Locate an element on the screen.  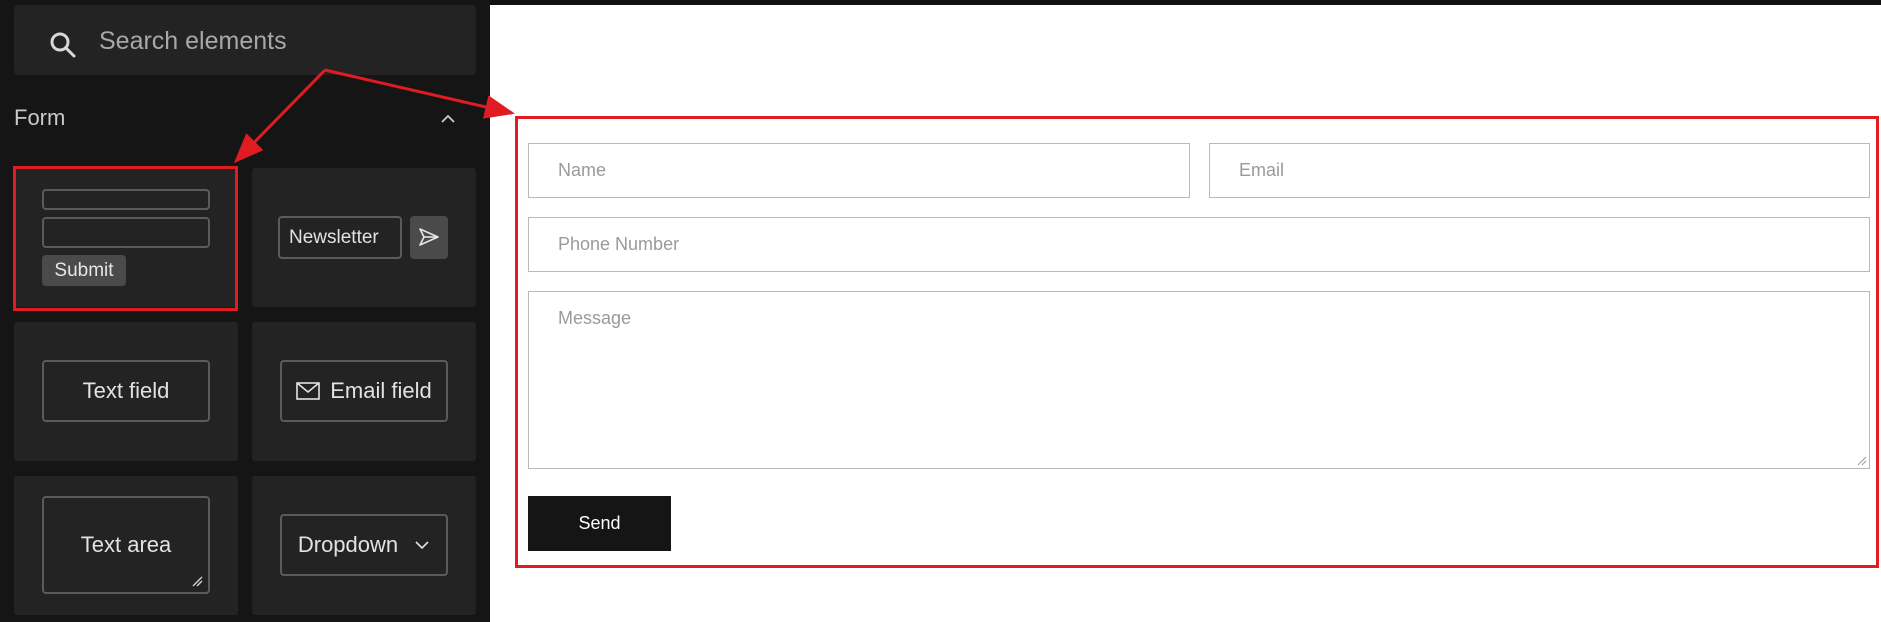
email-field-label: Email field is located at coordinates (381, 390).